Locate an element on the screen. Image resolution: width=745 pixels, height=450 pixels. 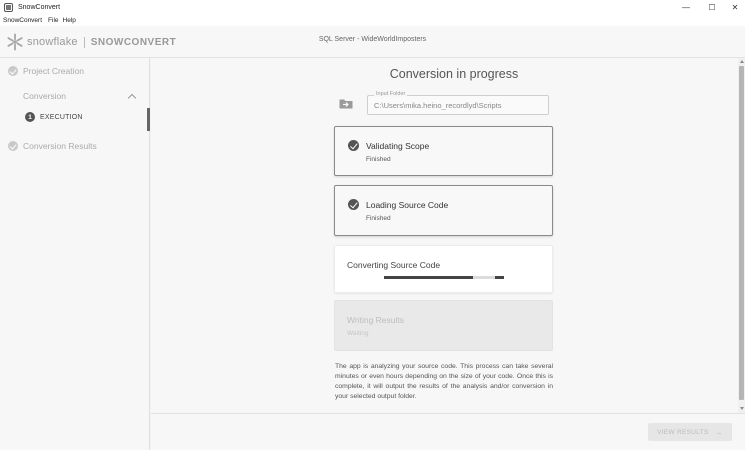
progress-bar is located at coordinates (444, 277).